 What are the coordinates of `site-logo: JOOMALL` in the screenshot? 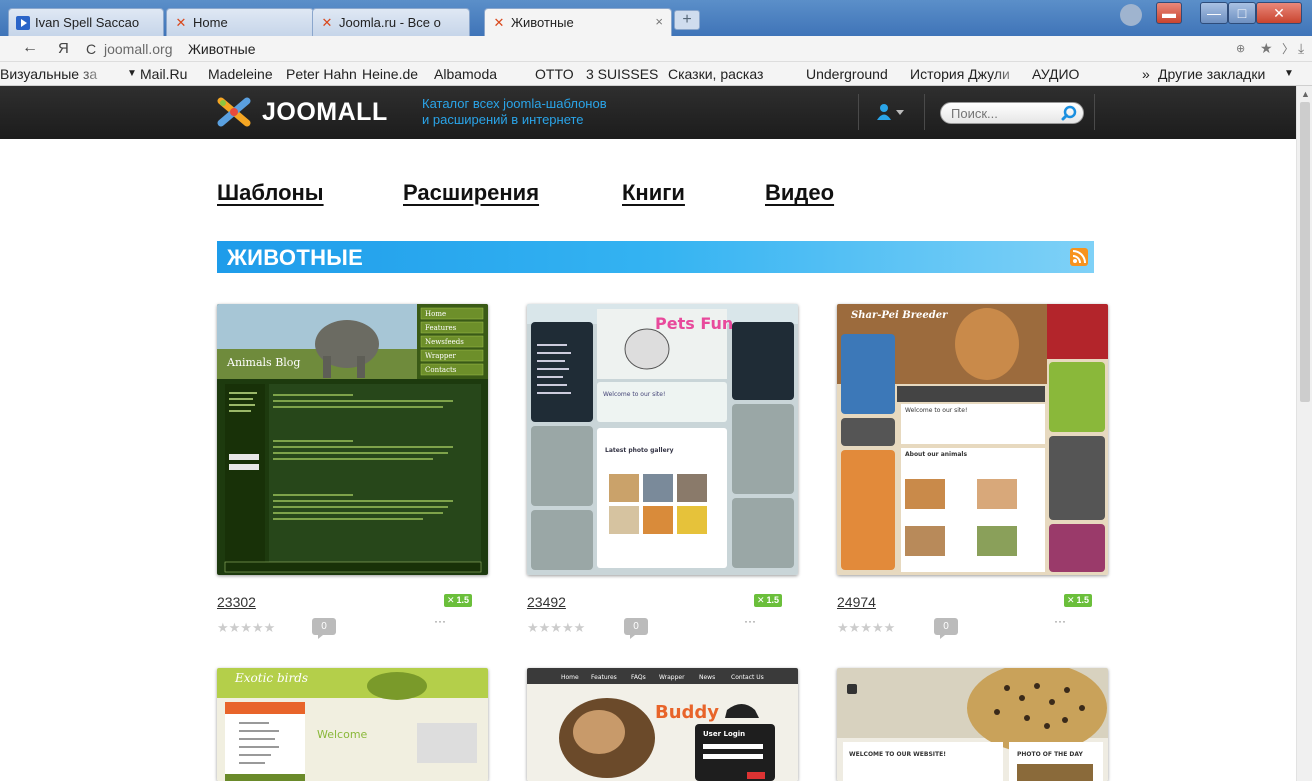 It's located at (325, 112).